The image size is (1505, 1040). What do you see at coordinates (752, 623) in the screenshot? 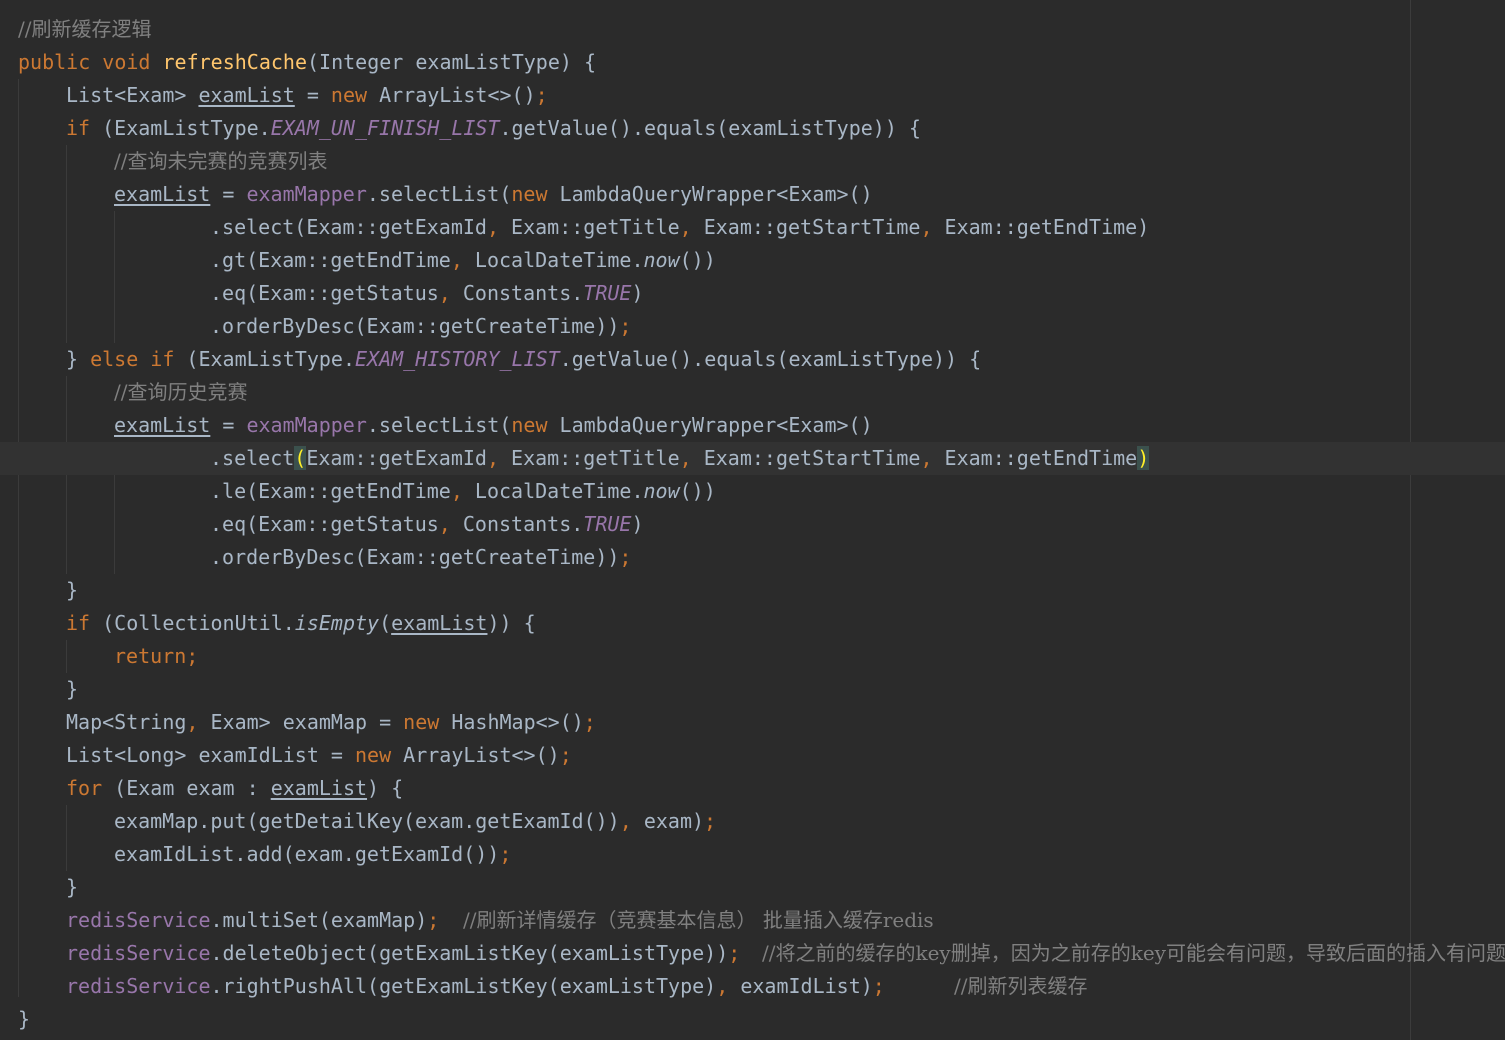
I see `code-line: if (CollectionUtil.isEmpty(examList)) {` at bounding box center [752, 623].